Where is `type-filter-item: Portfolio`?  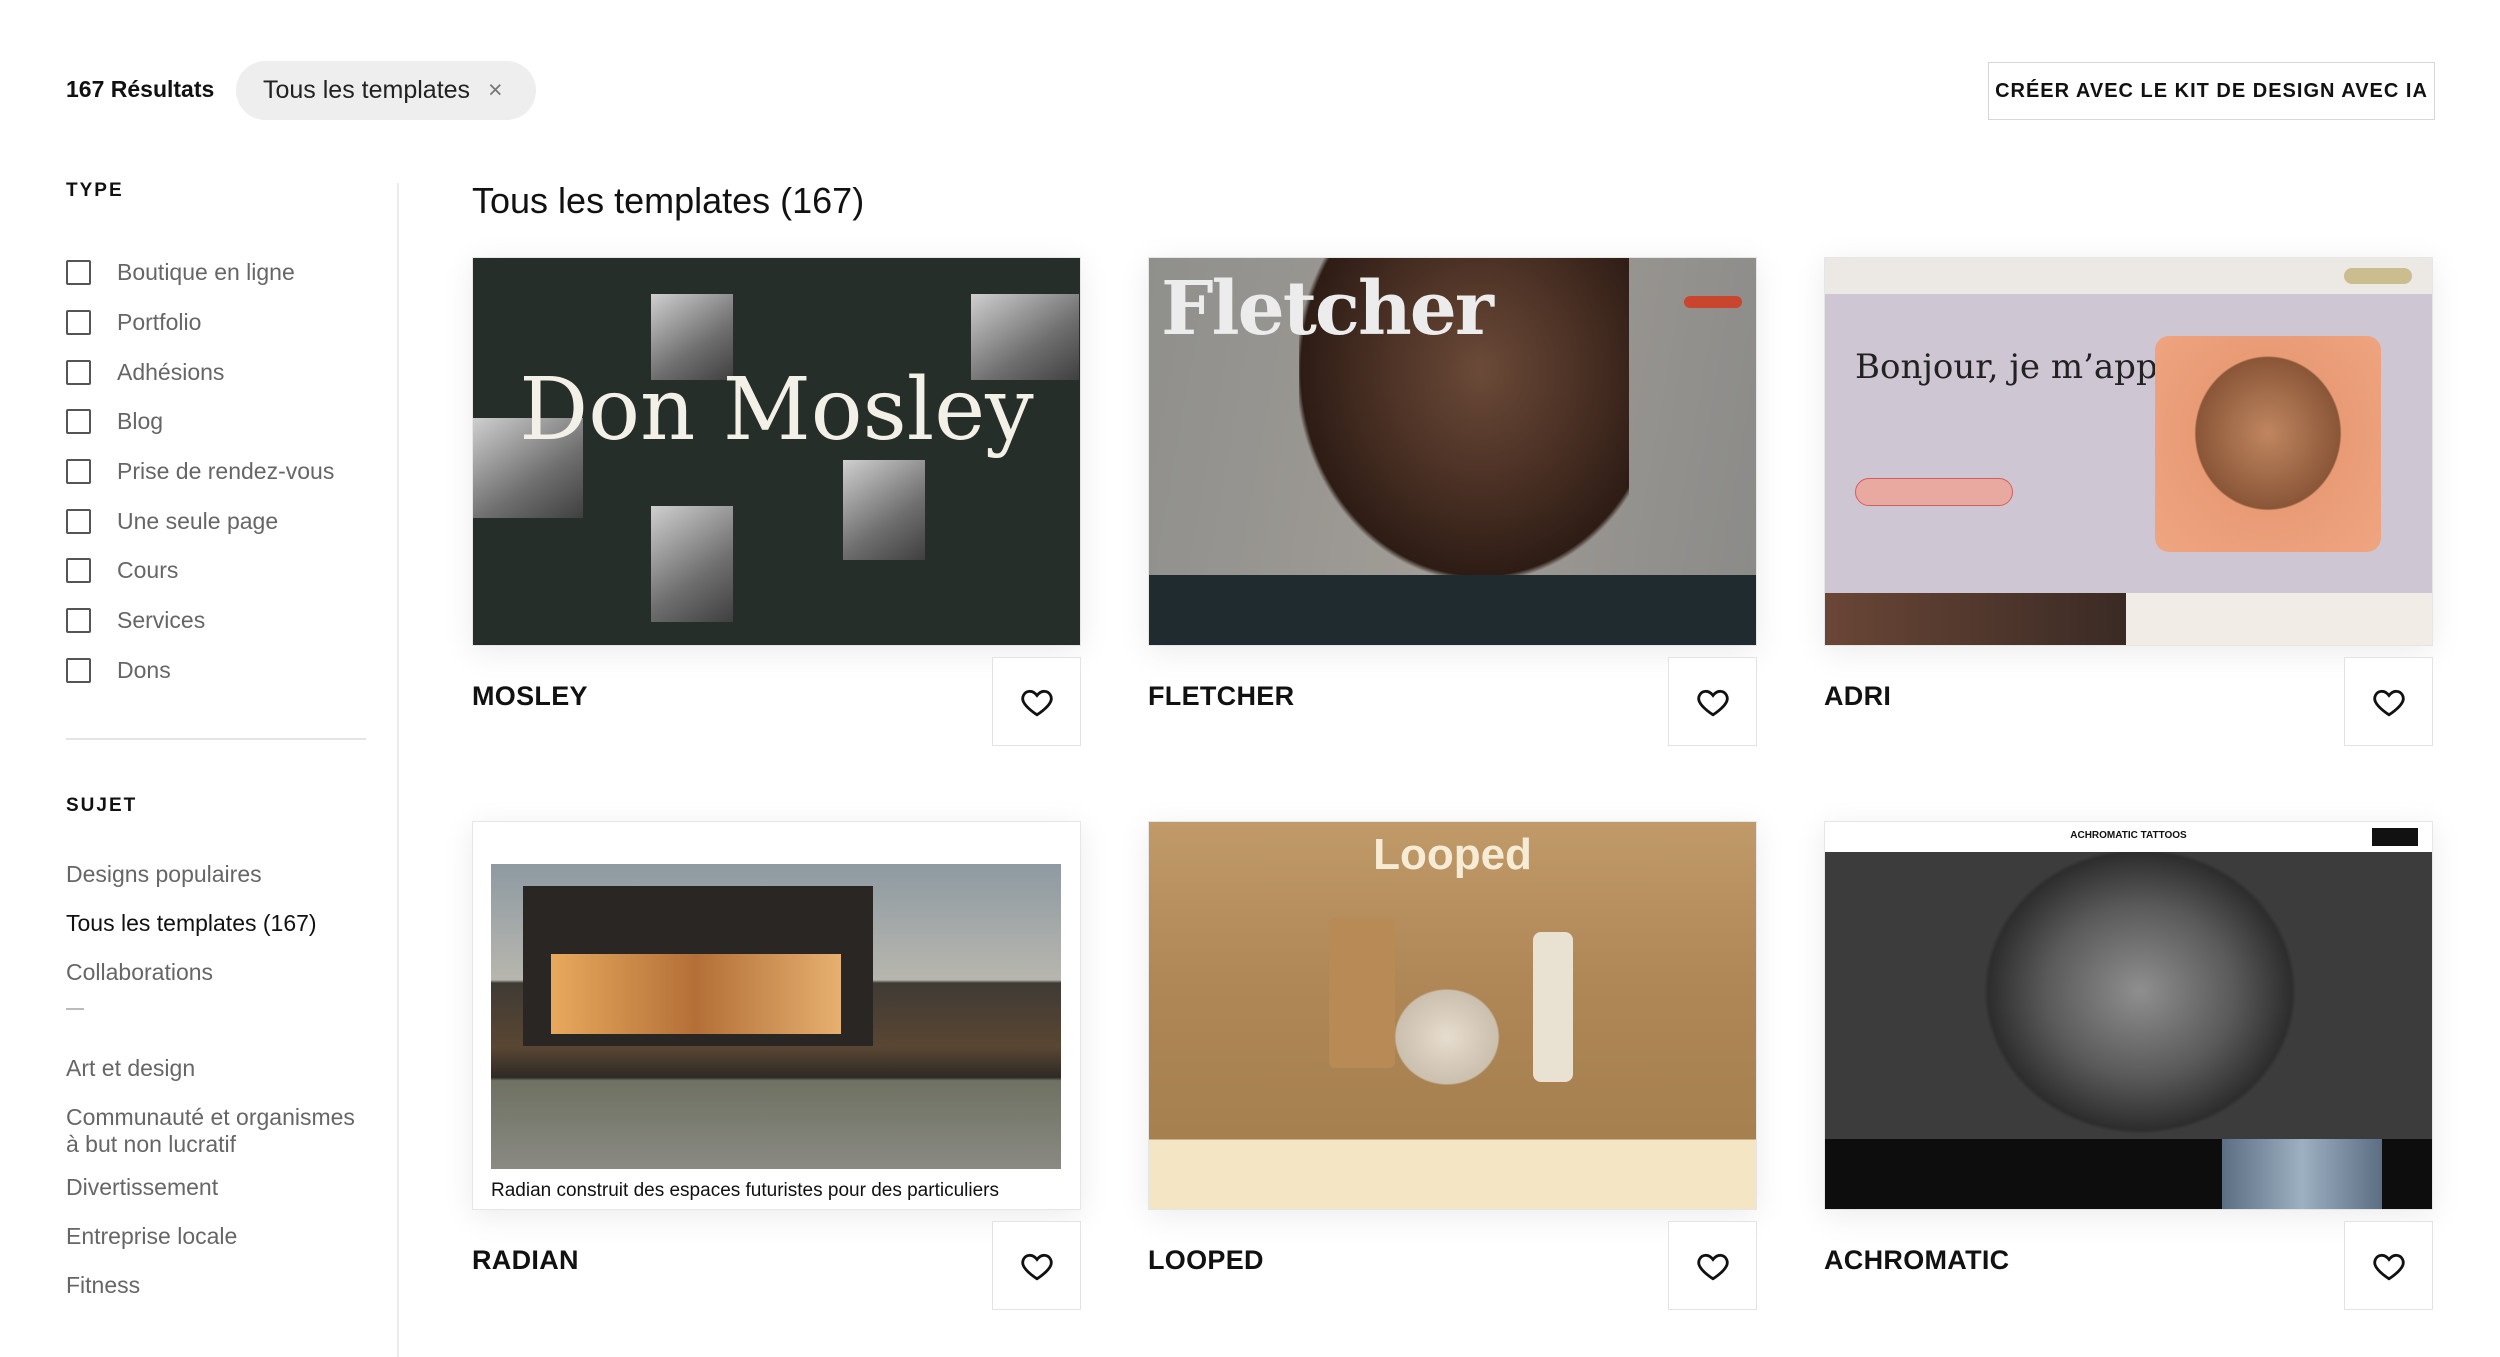 type-filter-item: Portfolio is located at coordinates (216, 323).